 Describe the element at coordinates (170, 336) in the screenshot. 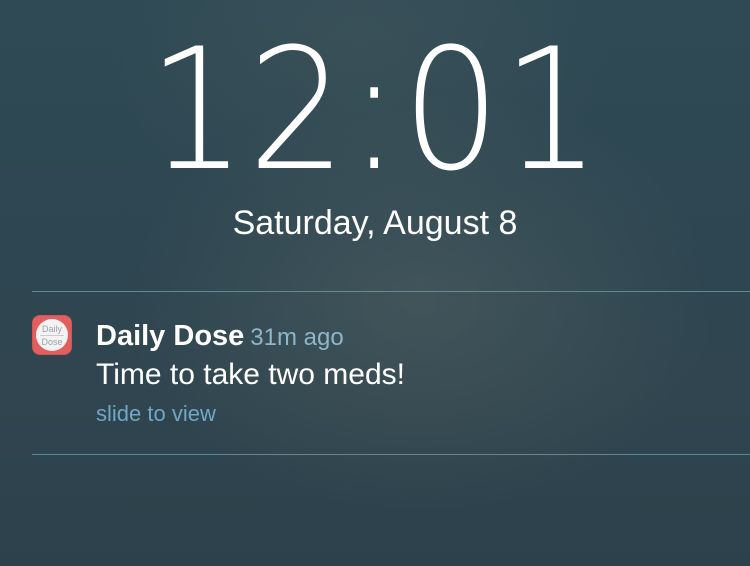

I see `notification-app-name: Daily Dose` at that location.